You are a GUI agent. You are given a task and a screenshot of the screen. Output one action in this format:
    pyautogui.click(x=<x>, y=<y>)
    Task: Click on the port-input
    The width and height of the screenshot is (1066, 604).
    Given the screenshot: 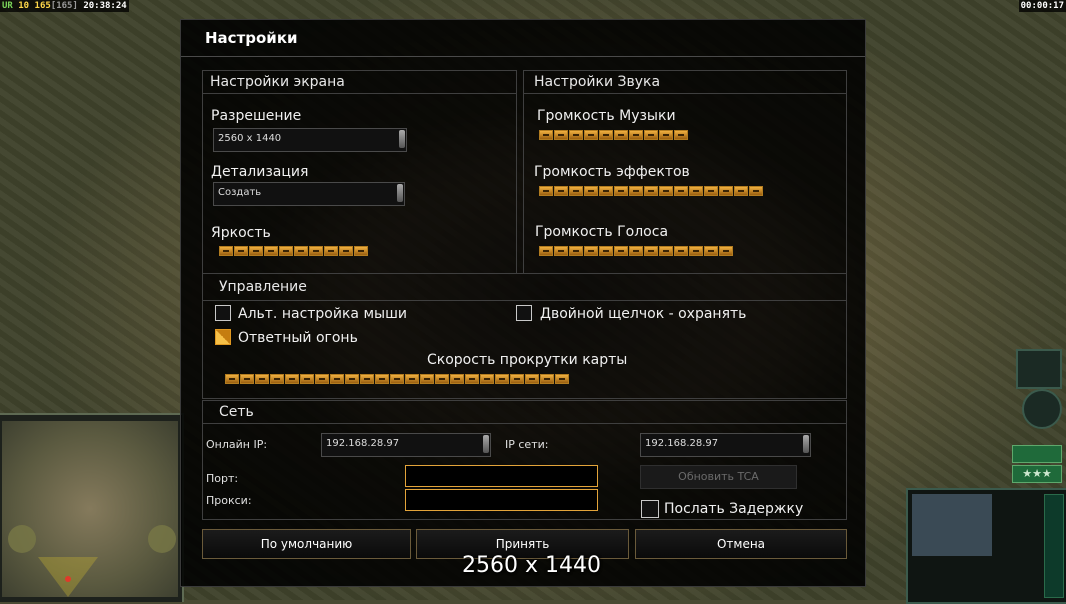 What is the action you would take?
    pyautogui.click(x=501, y=476)
    